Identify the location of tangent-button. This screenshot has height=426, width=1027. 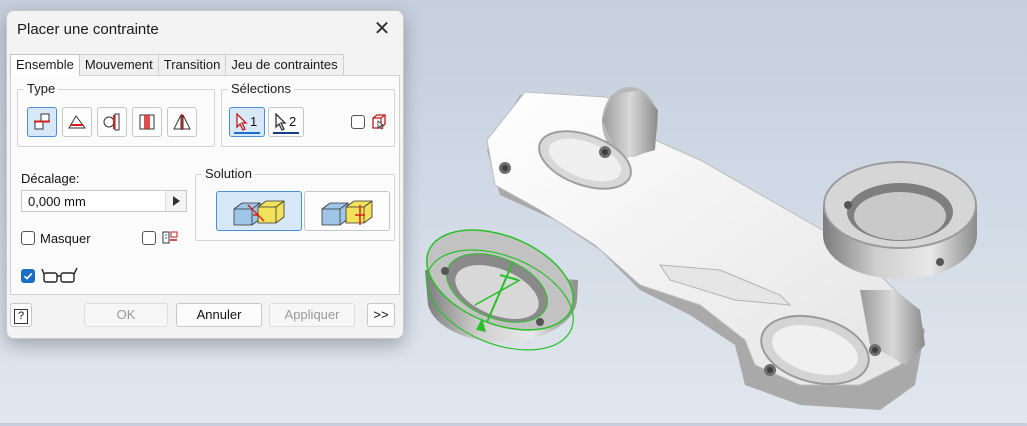
(112, 122).